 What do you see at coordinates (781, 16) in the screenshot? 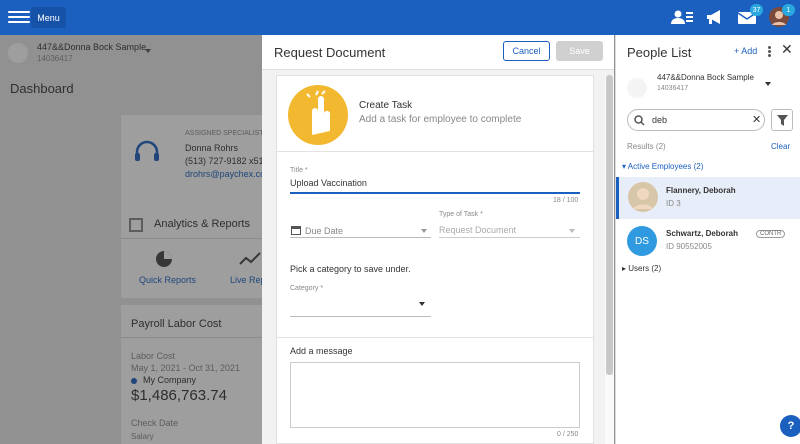
I see `user-avatar: 1` at bounding box center [781, 16].